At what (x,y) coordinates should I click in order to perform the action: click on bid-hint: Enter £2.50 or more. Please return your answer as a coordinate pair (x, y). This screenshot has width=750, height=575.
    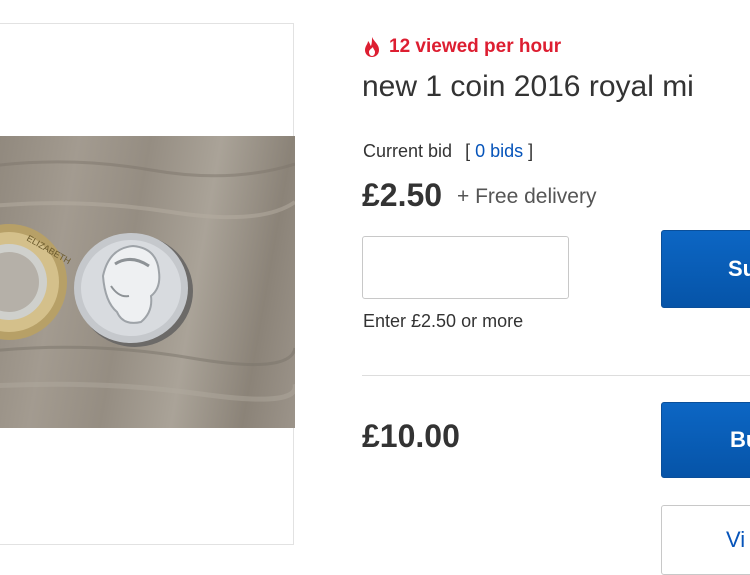
    Looking at the image, I should click on (443, 321).